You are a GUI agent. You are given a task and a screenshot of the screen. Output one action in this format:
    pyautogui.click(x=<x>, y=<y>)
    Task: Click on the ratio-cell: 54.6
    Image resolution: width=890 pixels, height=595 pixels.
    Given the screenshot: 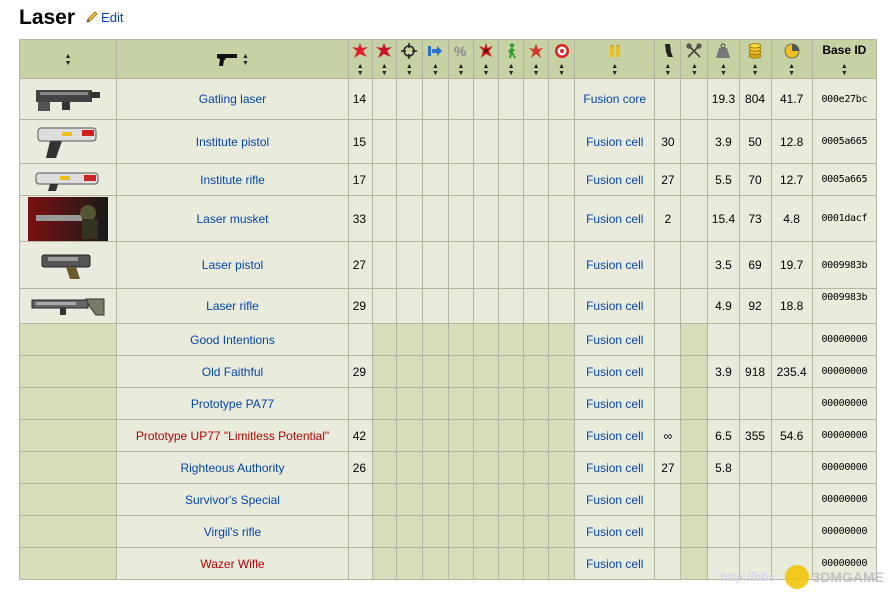 What is the action you would take?
    pyautogui.click(x=791, y=435)
    